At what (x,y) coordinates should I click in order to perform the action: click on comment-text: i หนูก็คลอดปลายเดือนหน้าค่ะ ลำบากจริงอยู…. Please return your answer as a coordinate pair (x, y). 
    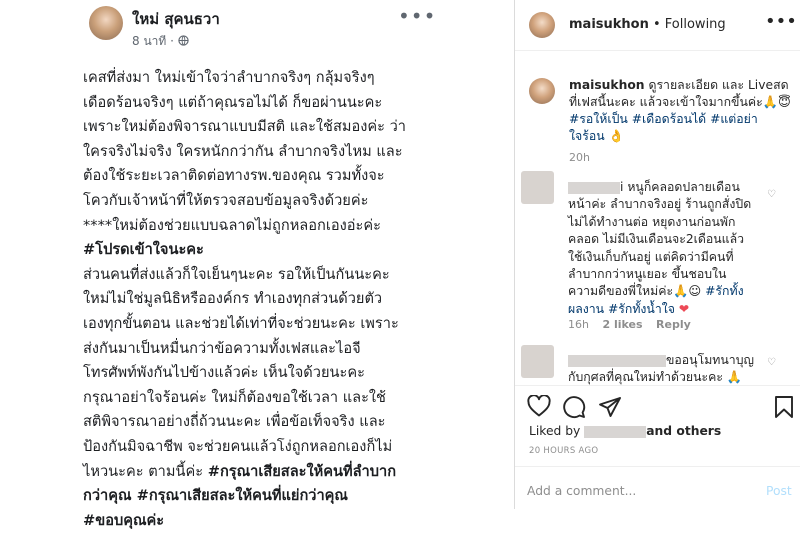
    Looking at the image, I should click on (660, 239).